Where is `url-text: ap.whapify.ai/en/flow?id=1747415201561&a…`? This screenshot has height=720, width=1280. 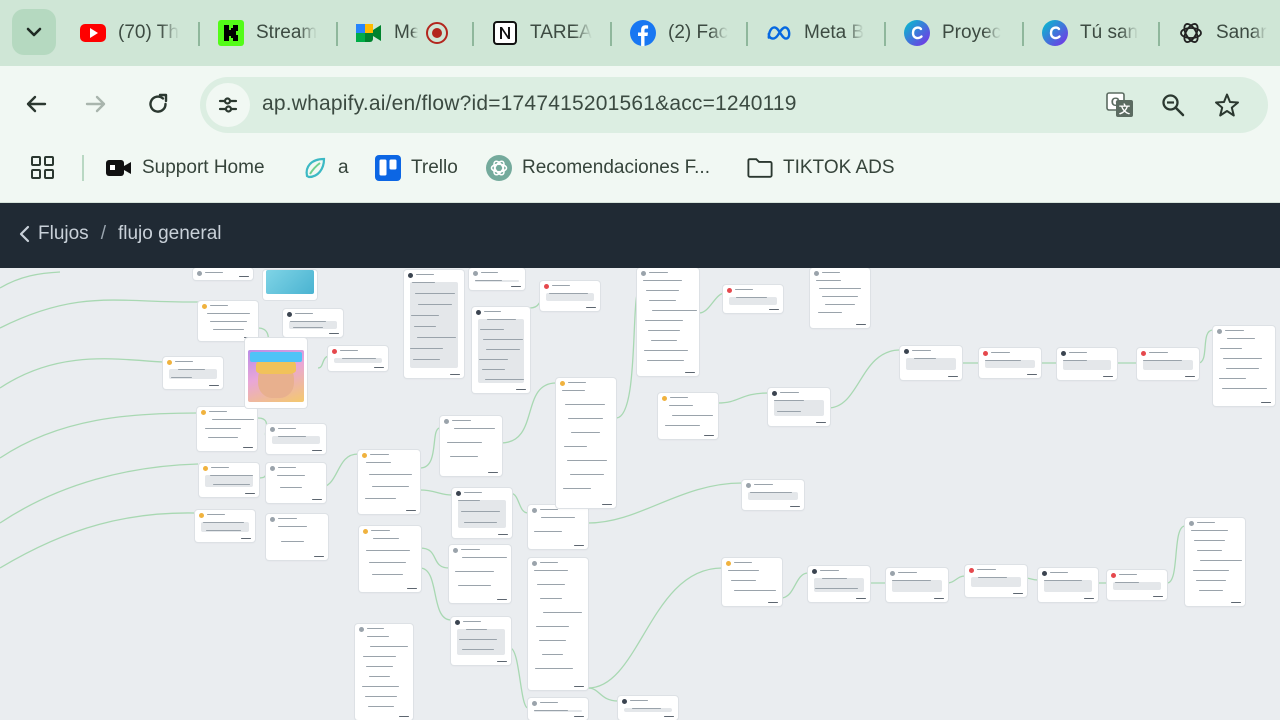
url-text: ap.whapify.ai/en/flow?id=1747415201561&a… is located at coordinates (529, 104).